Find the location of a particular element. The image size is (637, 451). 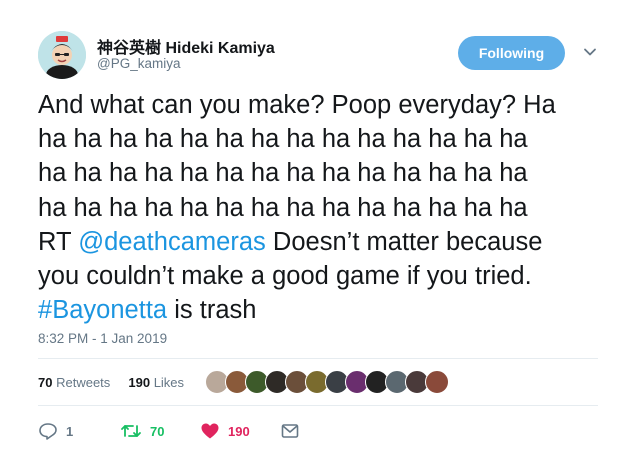

like-button: 190 is located at coordinates (225, 431).